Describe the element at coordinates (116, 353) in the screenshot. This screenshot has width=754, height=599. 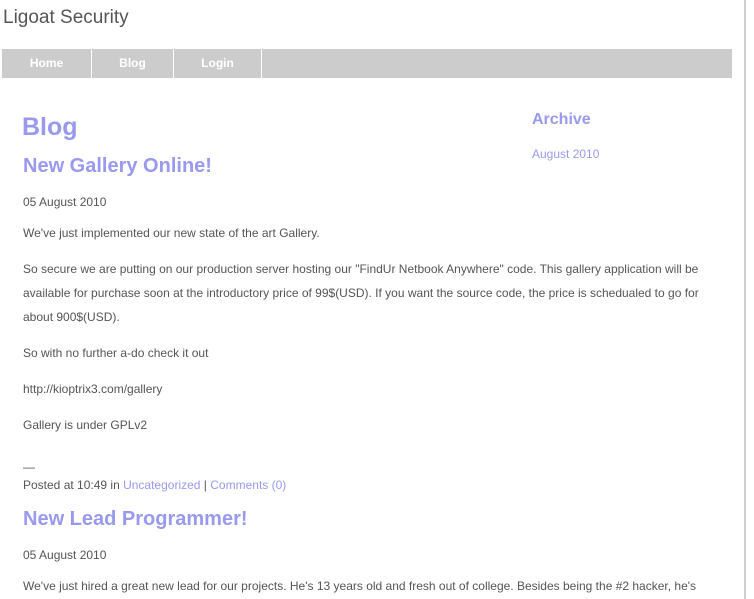
I see `post-paragraph: So with no further a-do check it out` at that location.